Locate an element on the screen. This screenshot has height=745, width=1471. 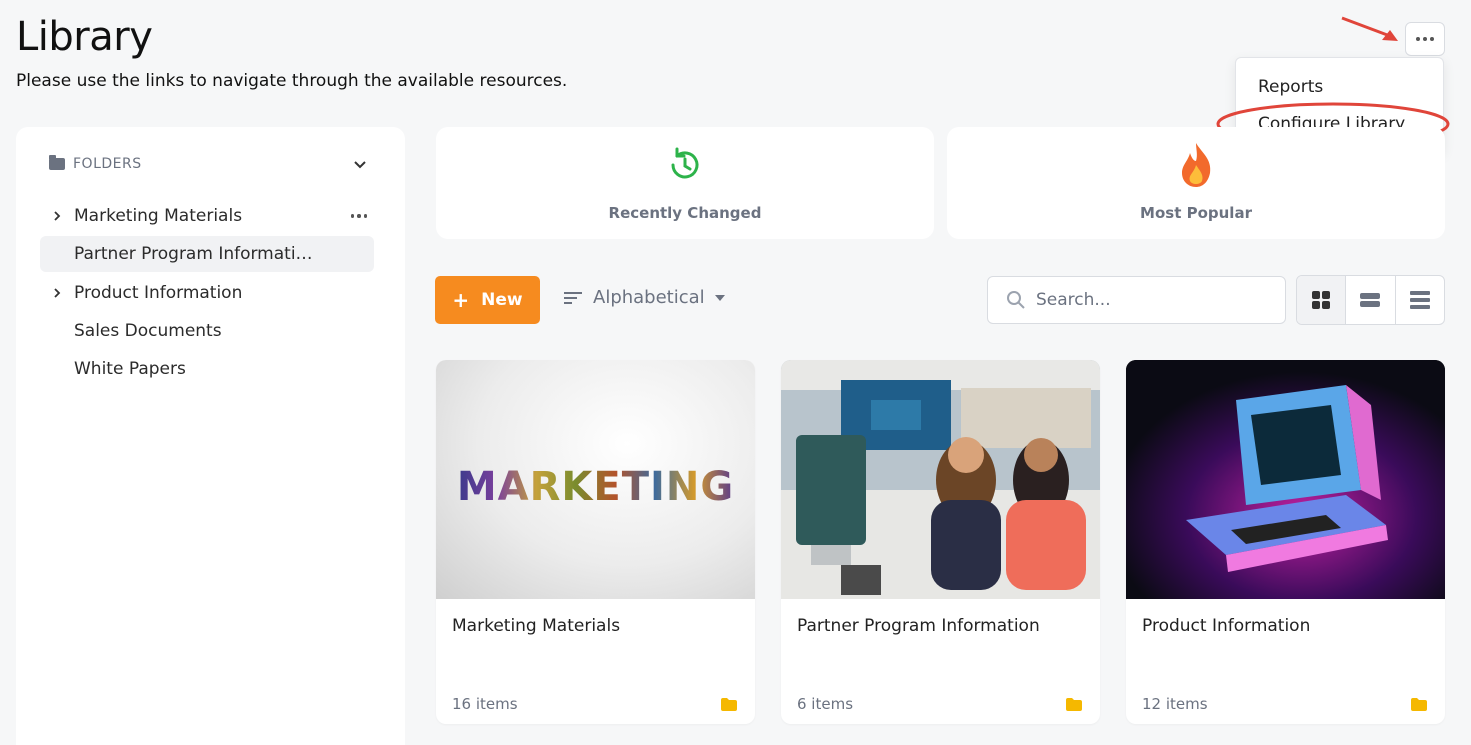
sidebar-item-white-papers: White Papers is located at coordinates (207, 369).